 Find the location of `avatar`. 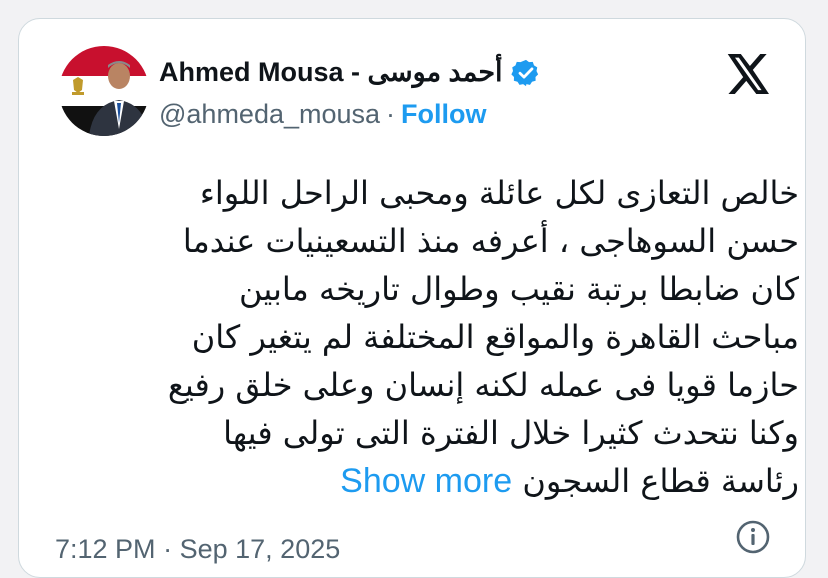

avatar is located at coordinates (104, 91).